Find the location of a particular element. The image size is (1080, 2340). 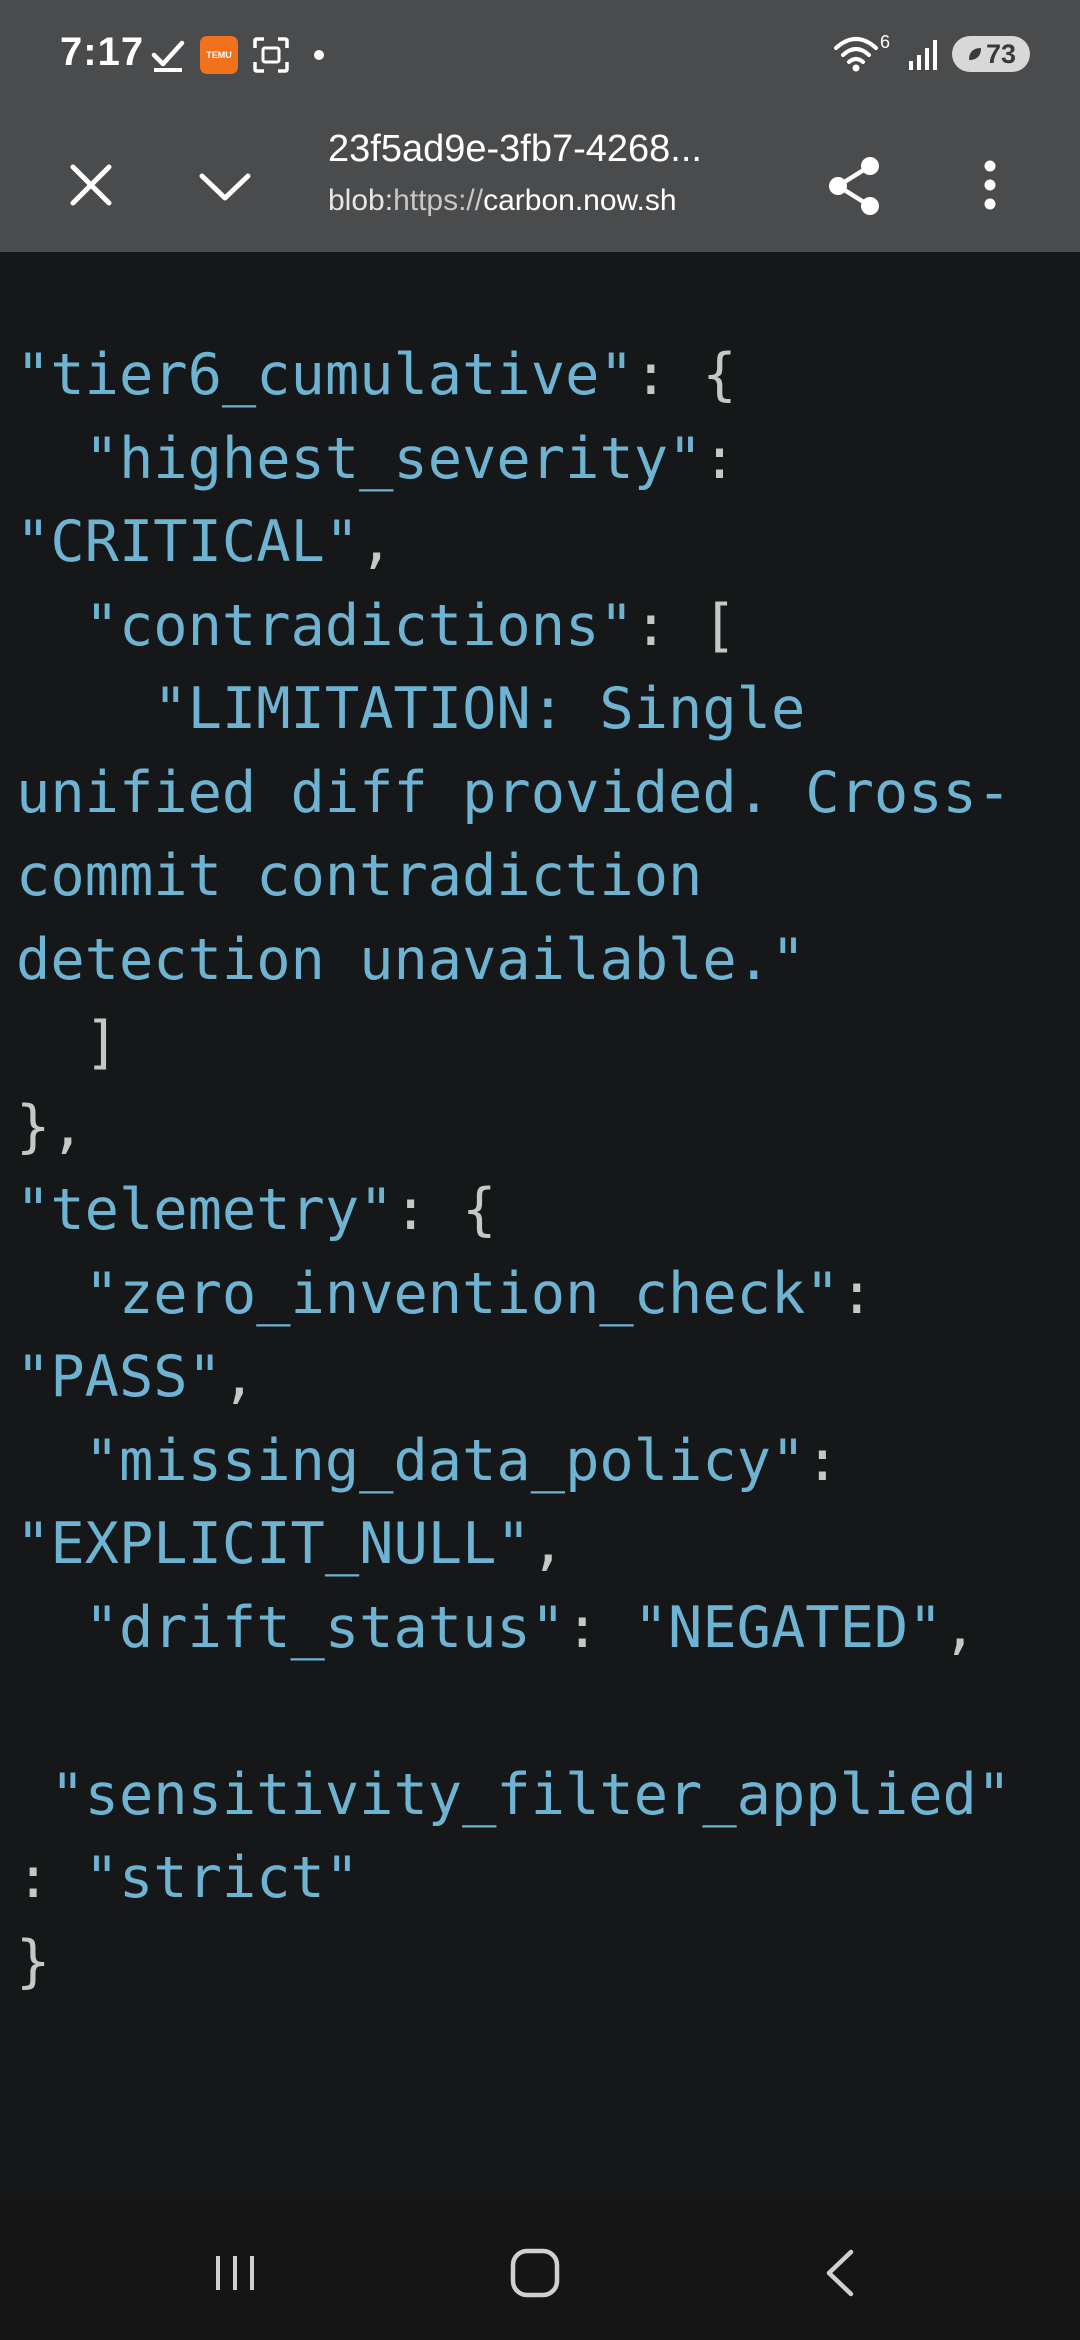

code-string-token: "missing_data_policy" is located at coordinates (411, 1460).